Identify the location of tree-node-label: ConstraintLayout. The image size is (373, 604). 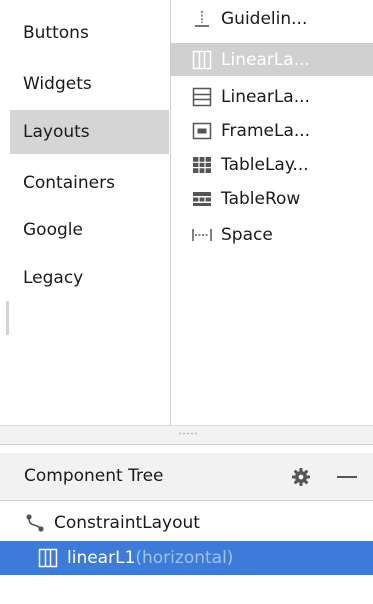
(127, 523).